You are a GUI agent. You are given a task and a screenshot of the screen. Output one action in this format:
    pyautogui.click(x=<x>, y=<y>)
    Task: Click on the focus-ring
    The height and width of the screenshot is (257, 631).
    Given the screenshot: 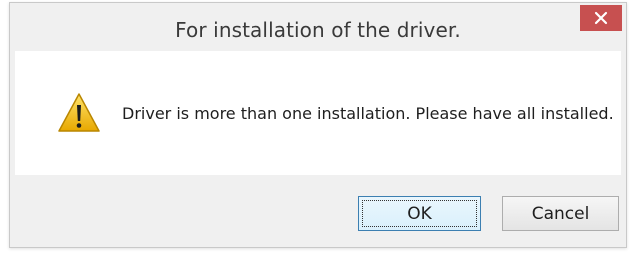 What is the action you would take?
    pyautogui.click(x=419, y=213)
    